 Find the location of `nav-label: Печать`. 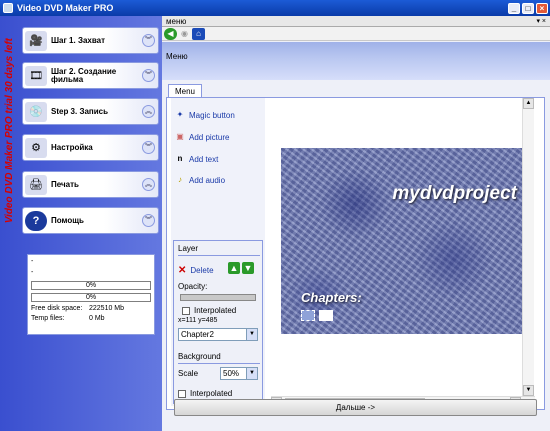

nav-label: Печать is located at coordinates (65, 184).